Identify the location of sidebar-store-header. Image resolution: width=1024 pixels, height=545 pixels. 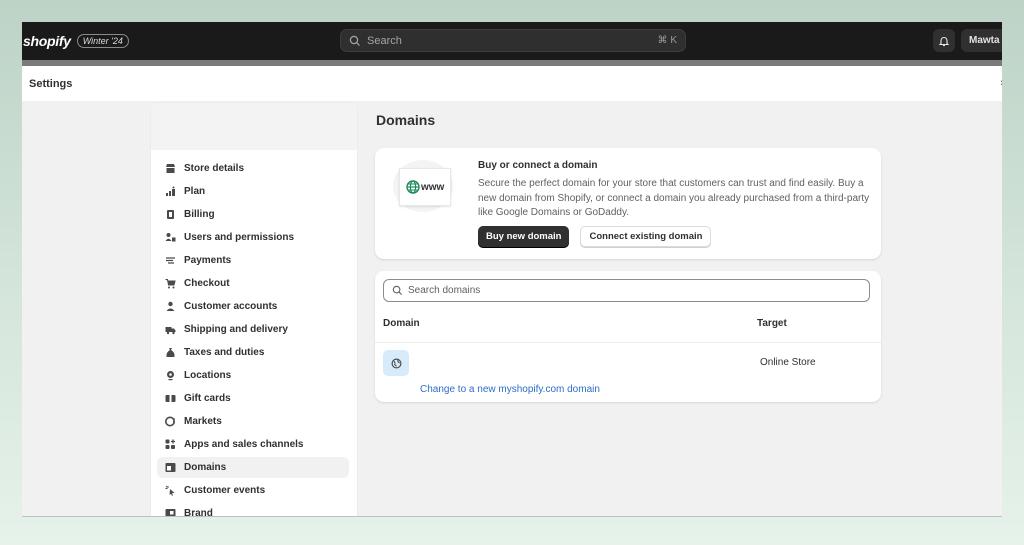
(254, 126).